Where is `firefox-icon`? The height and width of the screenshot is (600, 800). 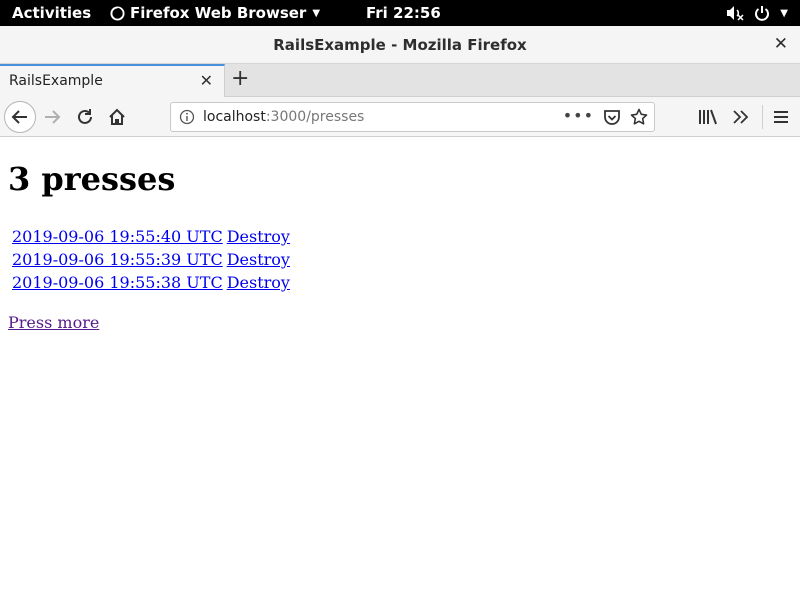
firefox-icon is located at coordinates (117, 13).